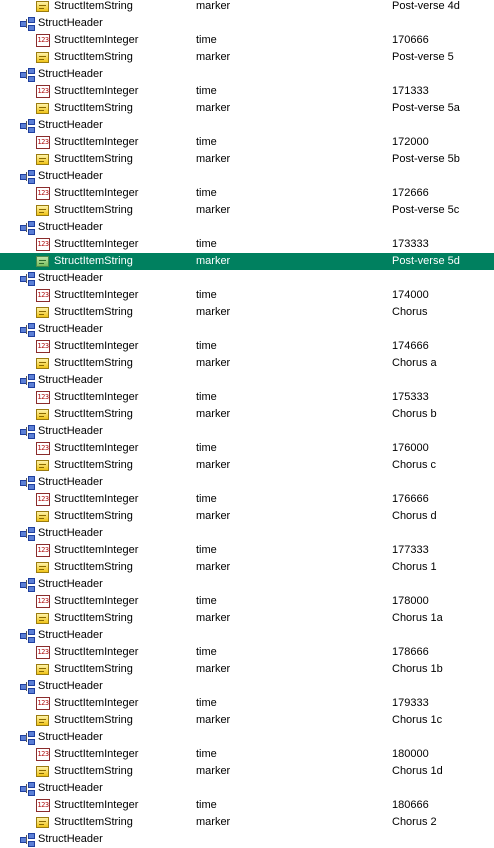 The image size is (494, 848). I want to click on tree-row-string-item: StructItemString marker Post-verse 4d, so click(247, 7).